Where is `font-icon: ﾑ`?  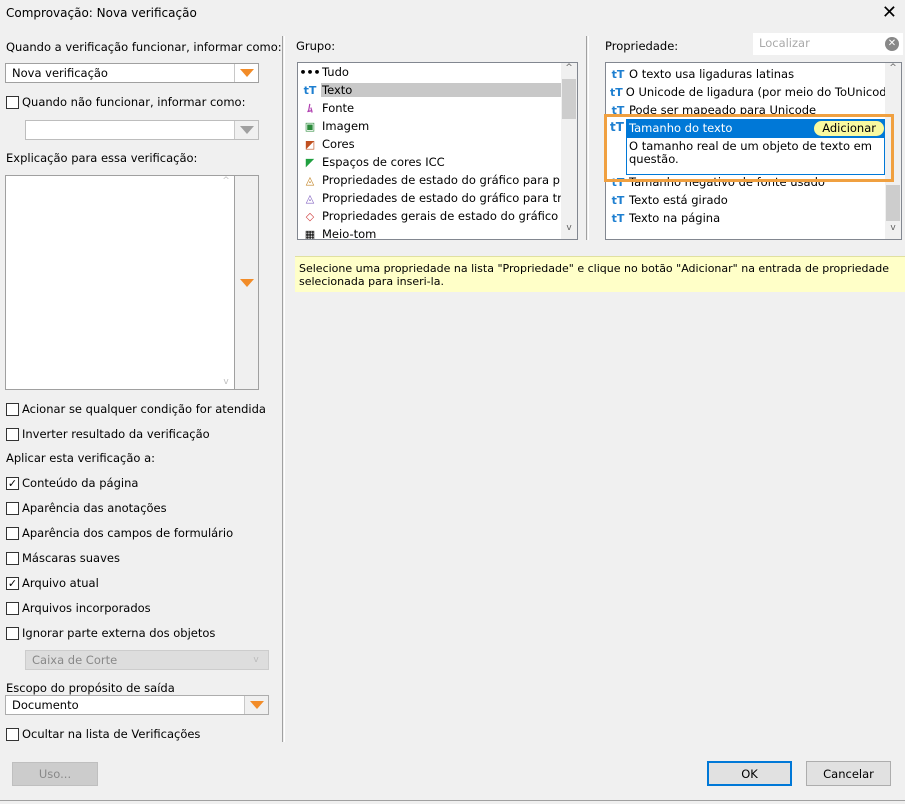 font-icon: ﾑ is located at coordinates (310, 108).